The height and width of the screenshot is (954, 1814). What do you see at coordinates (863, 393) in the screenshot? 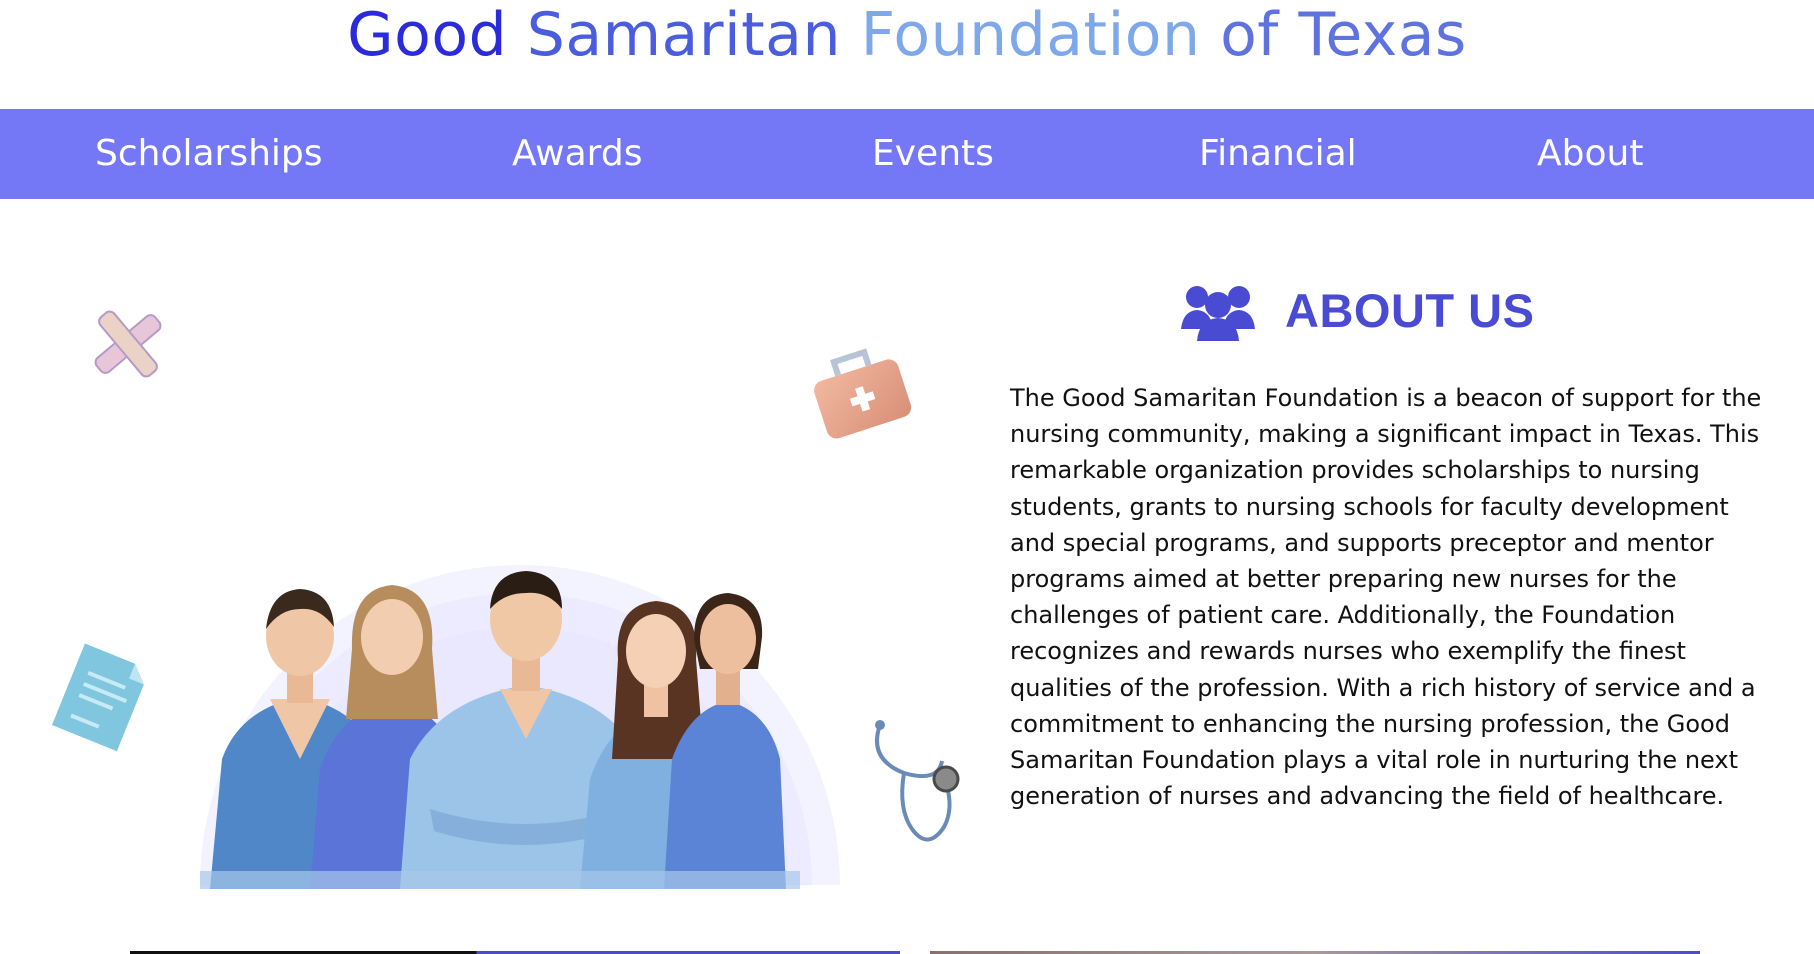
I see `first-aid-kit-icon` at bounding box center [863, 393].